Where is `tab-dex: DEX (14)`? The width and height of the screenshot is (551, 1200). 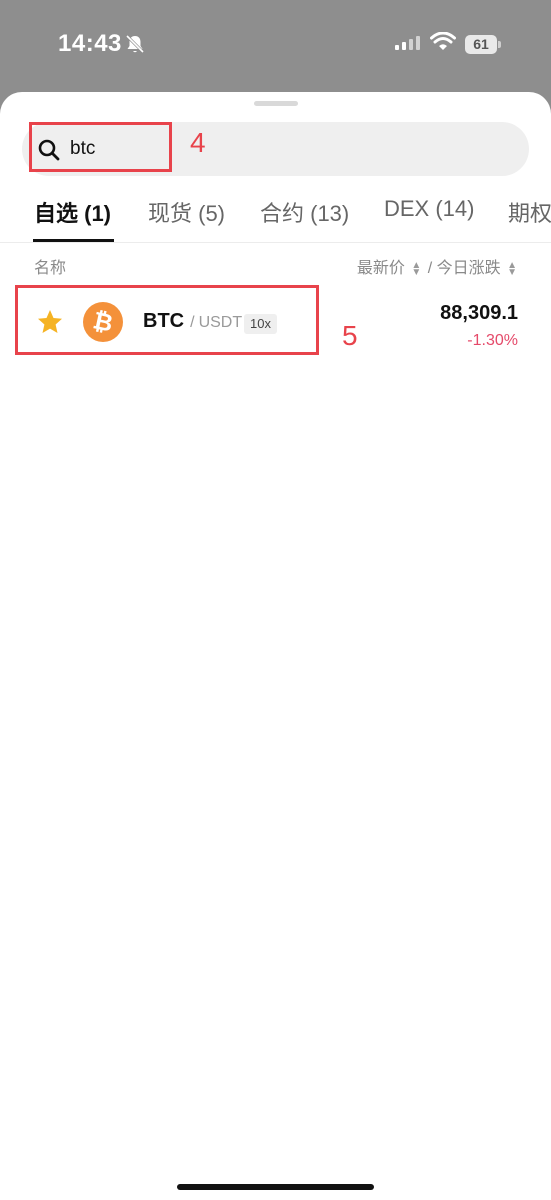
tab-dex: DEX (14) is located at coordinates (429, 209).